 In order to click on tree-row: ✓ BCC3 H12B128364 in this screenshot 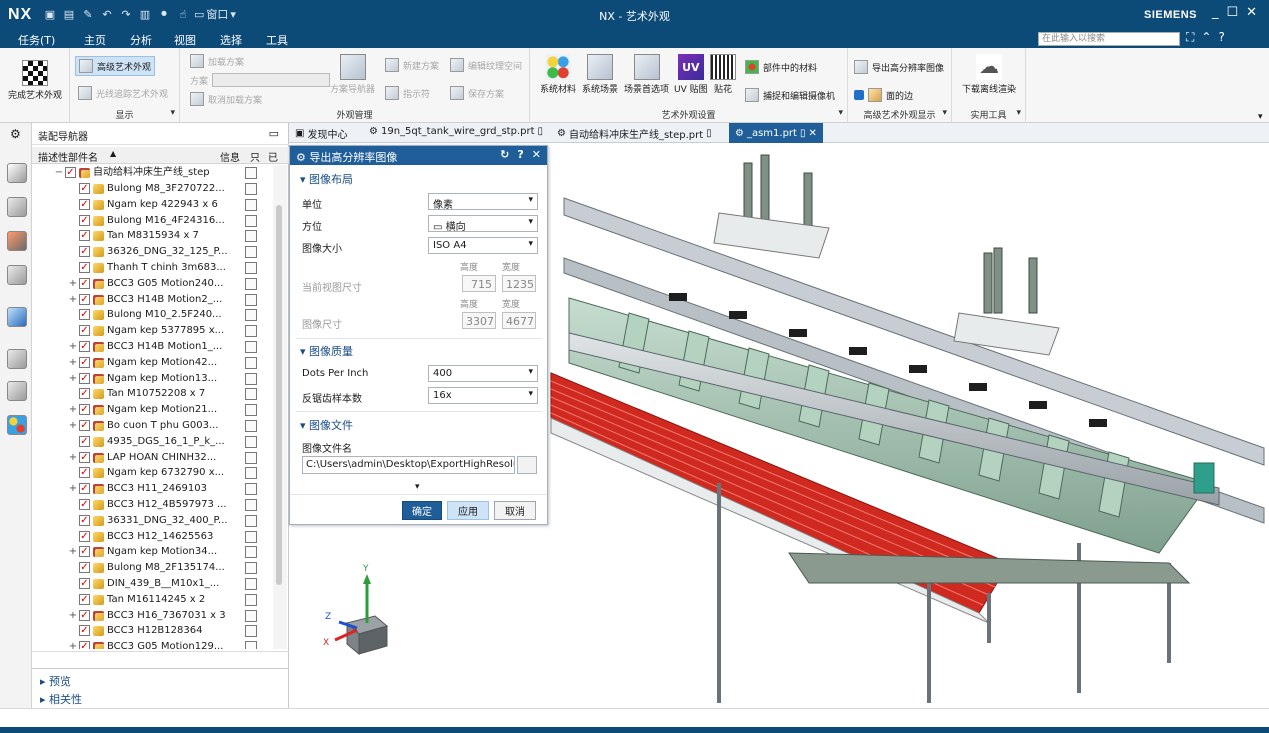, I will do `click(152, 631)`.